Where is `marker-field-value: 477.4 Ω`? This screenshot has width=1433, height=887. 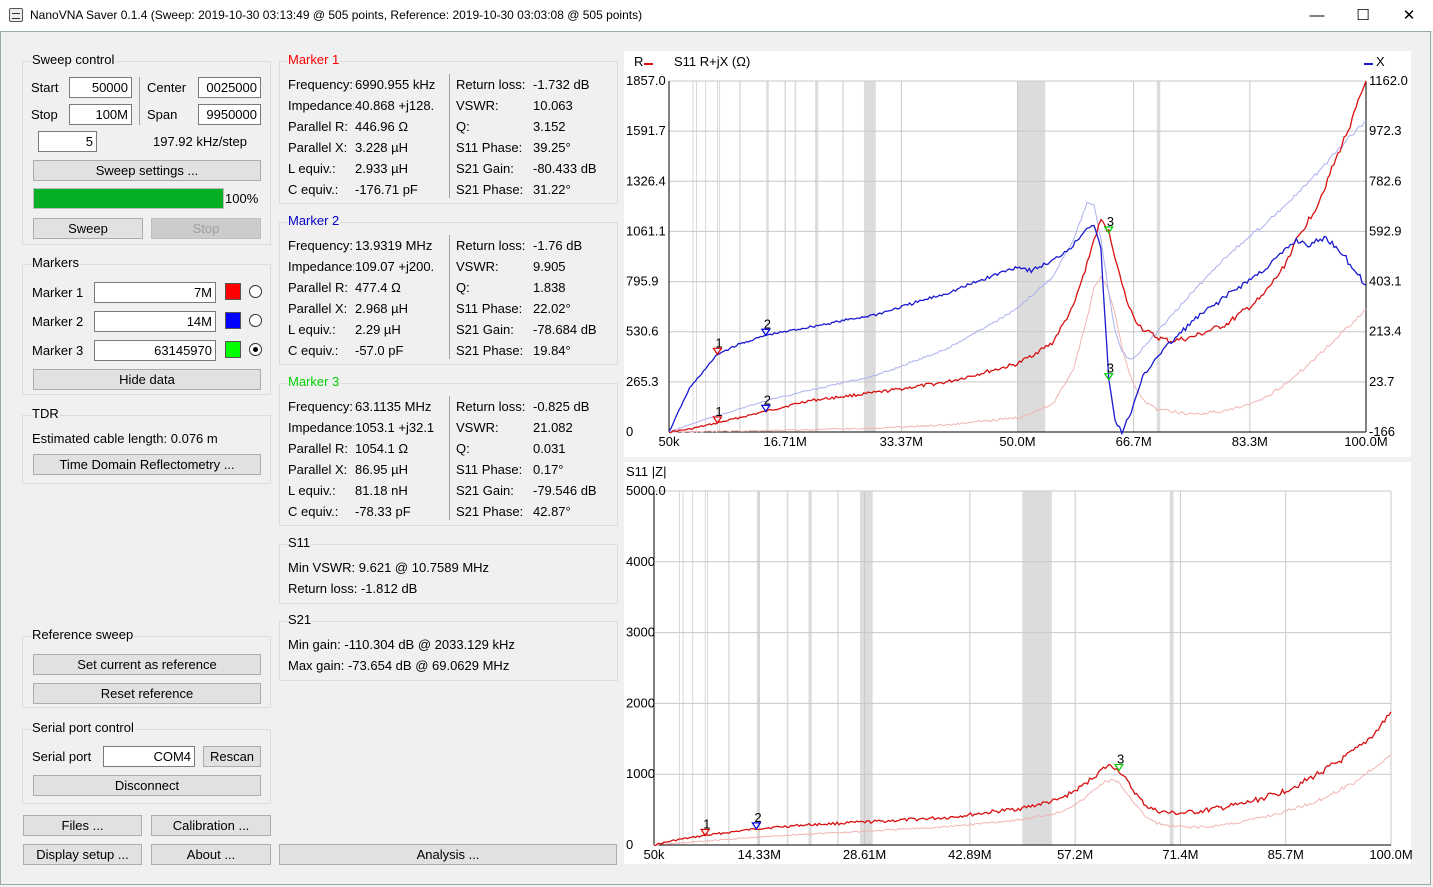
marker-field-value: 477.4 Ω is located at coordinates (378, 287).